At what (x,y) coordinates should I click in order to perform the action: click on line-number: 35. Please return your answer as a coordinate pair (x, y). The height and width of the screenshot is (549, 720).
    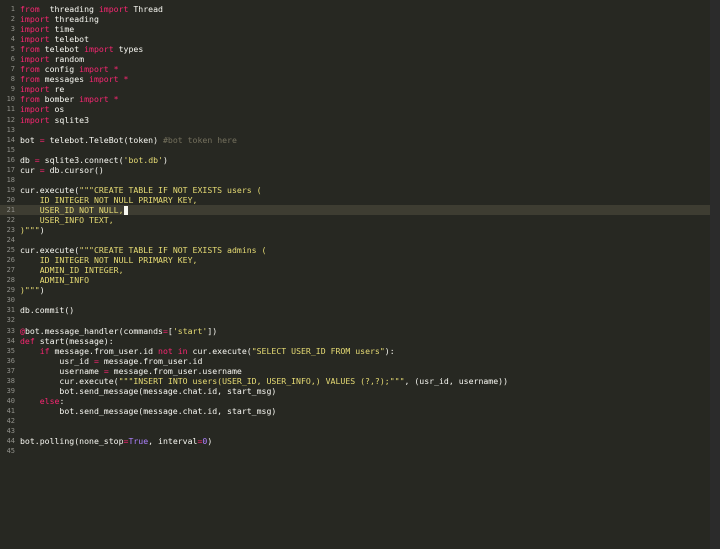
    Looking at the image, I should click on (10, 350).